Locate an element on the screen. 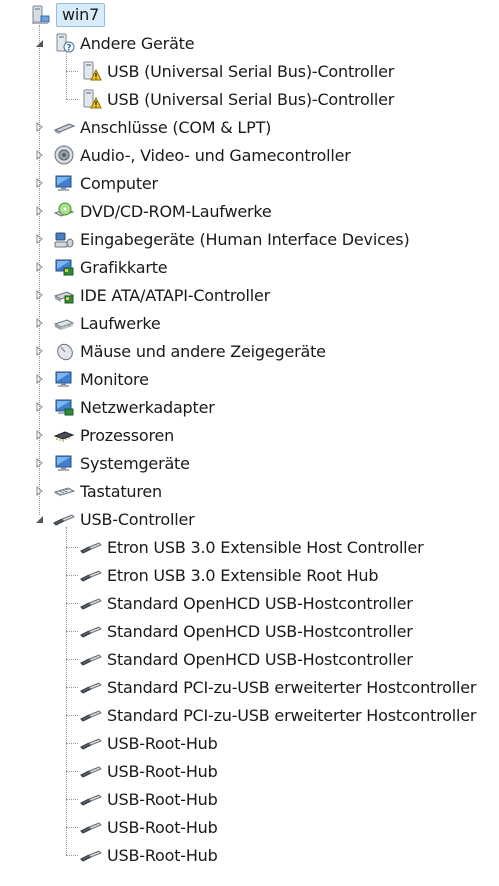  device-usb-3: Standard OpenHCD USB-Hostcontroller is located at coordinates (246, 603).